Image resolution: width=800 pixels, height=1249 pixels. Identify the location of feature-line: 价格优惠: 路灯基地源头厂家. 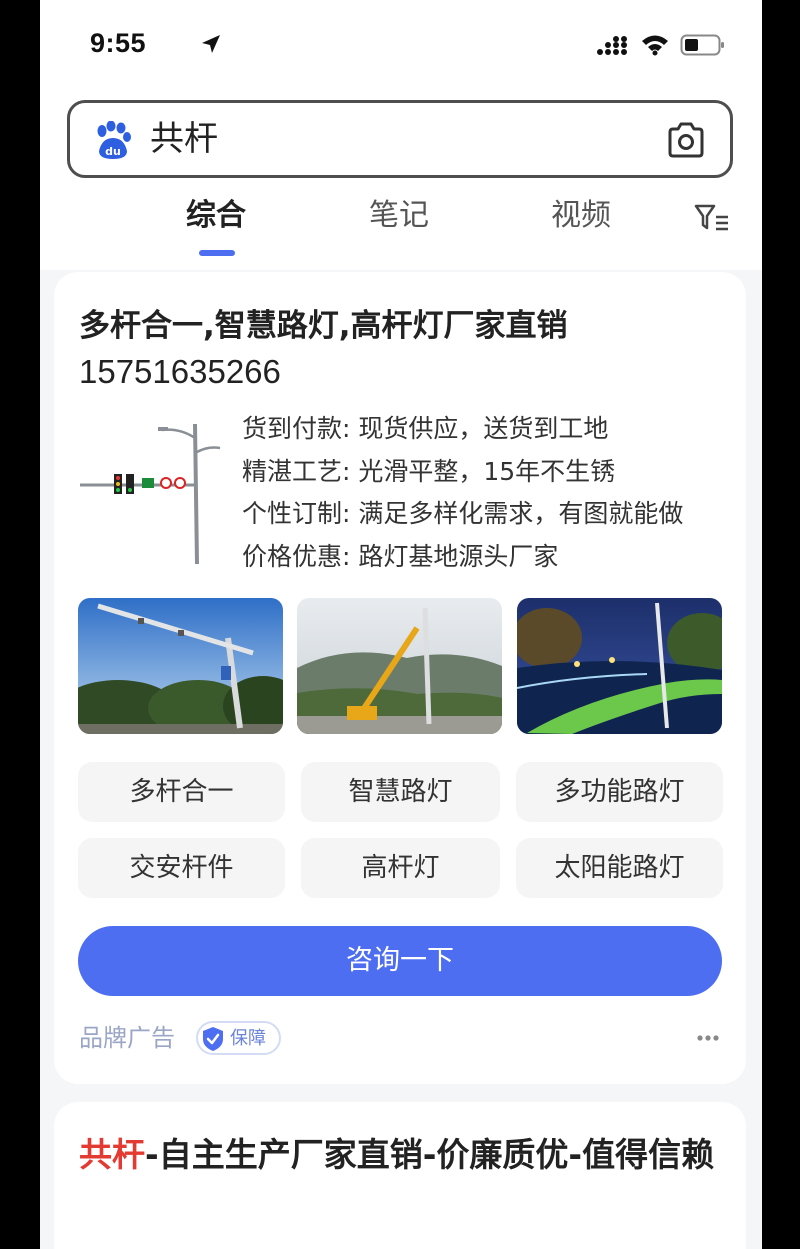
(400, 556).